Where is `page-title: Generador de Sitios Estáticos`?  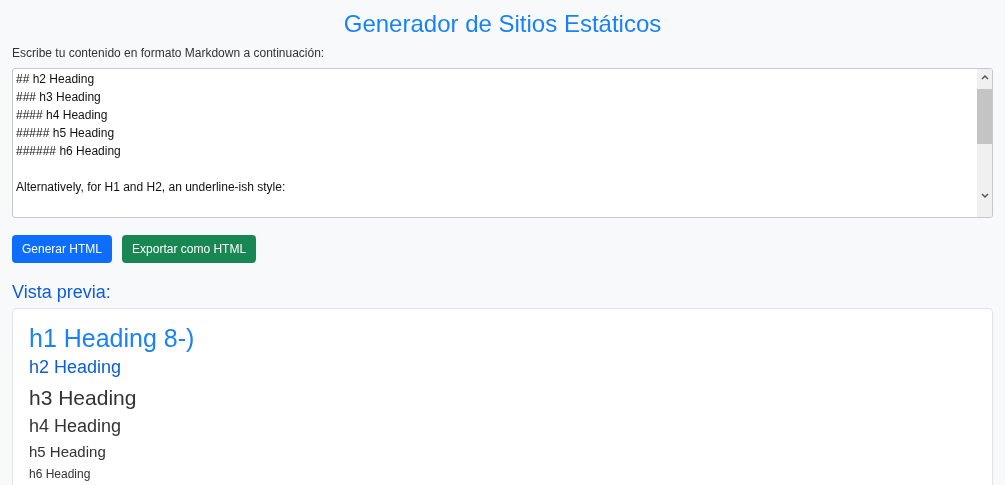
page-title: Generador de Sitios Estáticos is located at coordinates (502, 24).